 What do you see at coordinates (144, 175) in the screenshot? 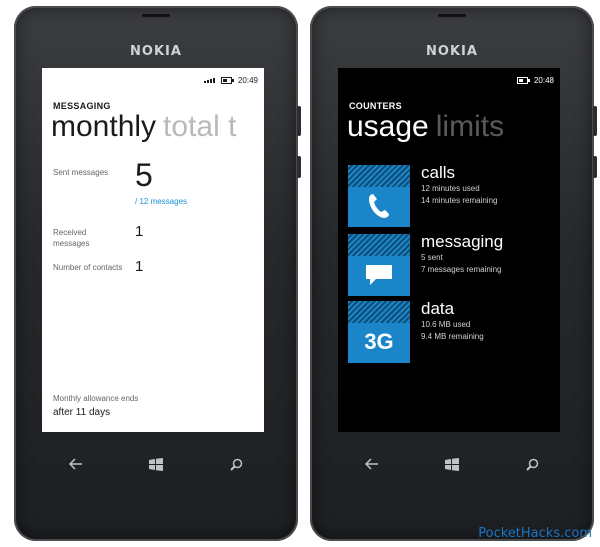
I see `row-value: 5` at bounding box center [144, 175].